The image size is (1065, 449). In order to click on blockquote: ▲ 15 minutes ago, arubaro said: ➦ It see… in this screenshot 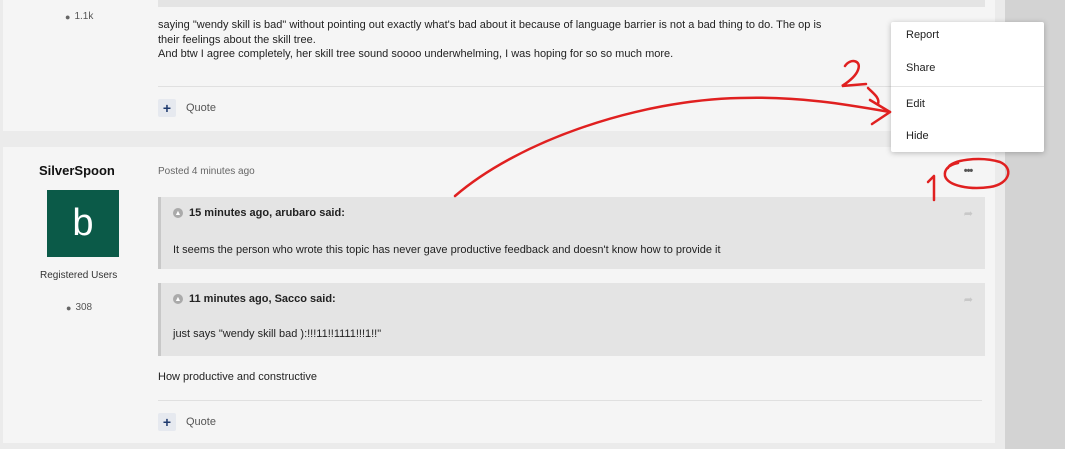, I will do `click(571, 233)`.